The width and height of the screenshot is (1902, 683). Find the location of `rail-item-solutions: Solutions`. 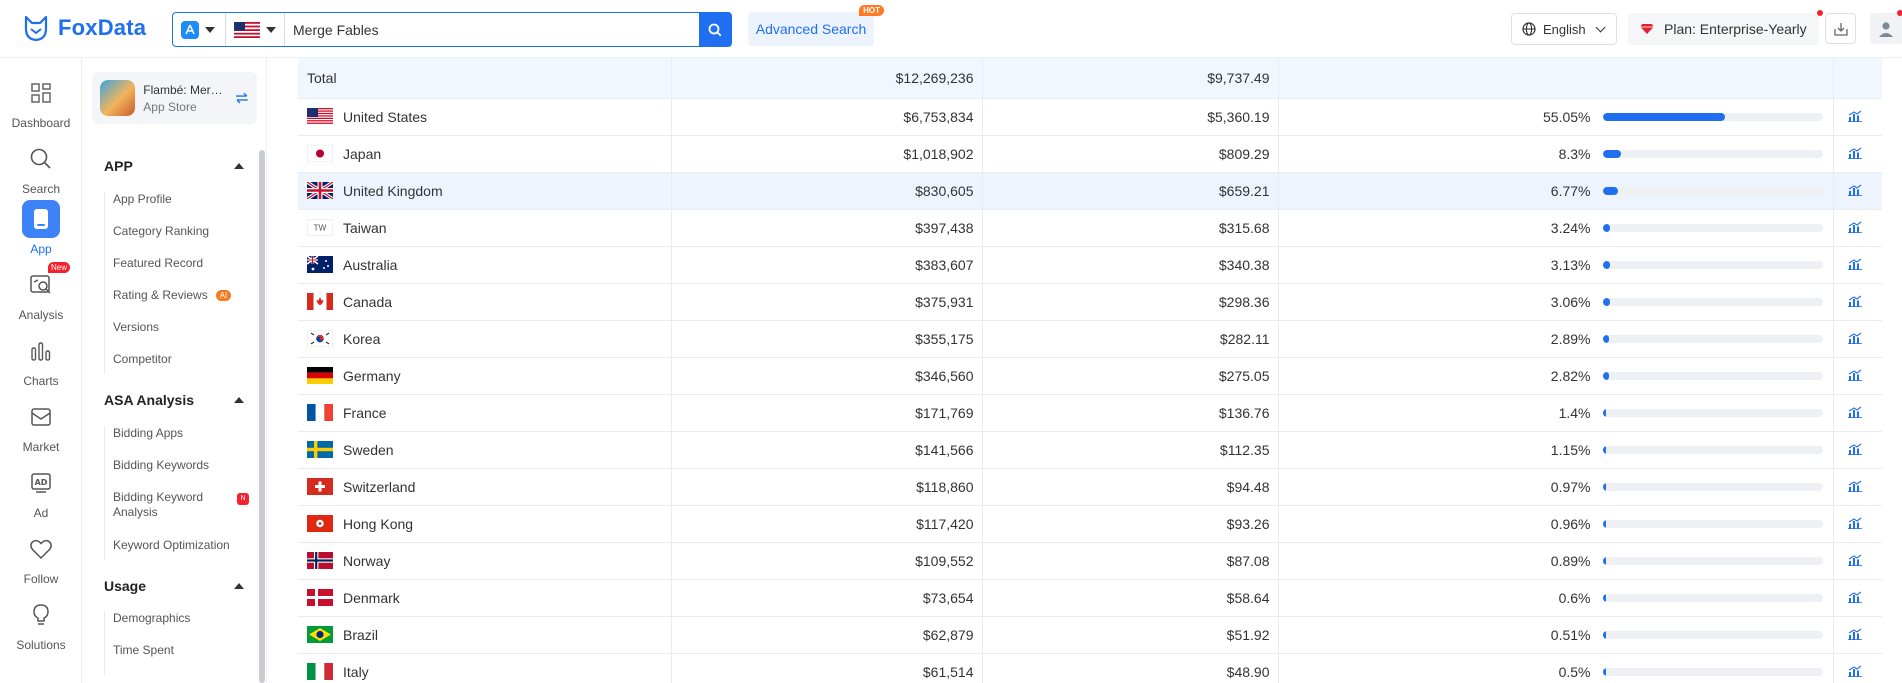

rail-item-solutions: Solutions is located at coordinates (41, 624).